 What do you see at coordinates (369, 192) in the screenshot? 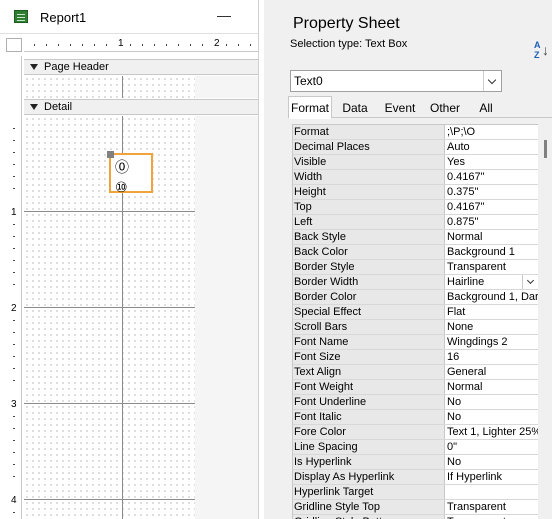
I see `property-name: Height` at bounding box center [369, 192].